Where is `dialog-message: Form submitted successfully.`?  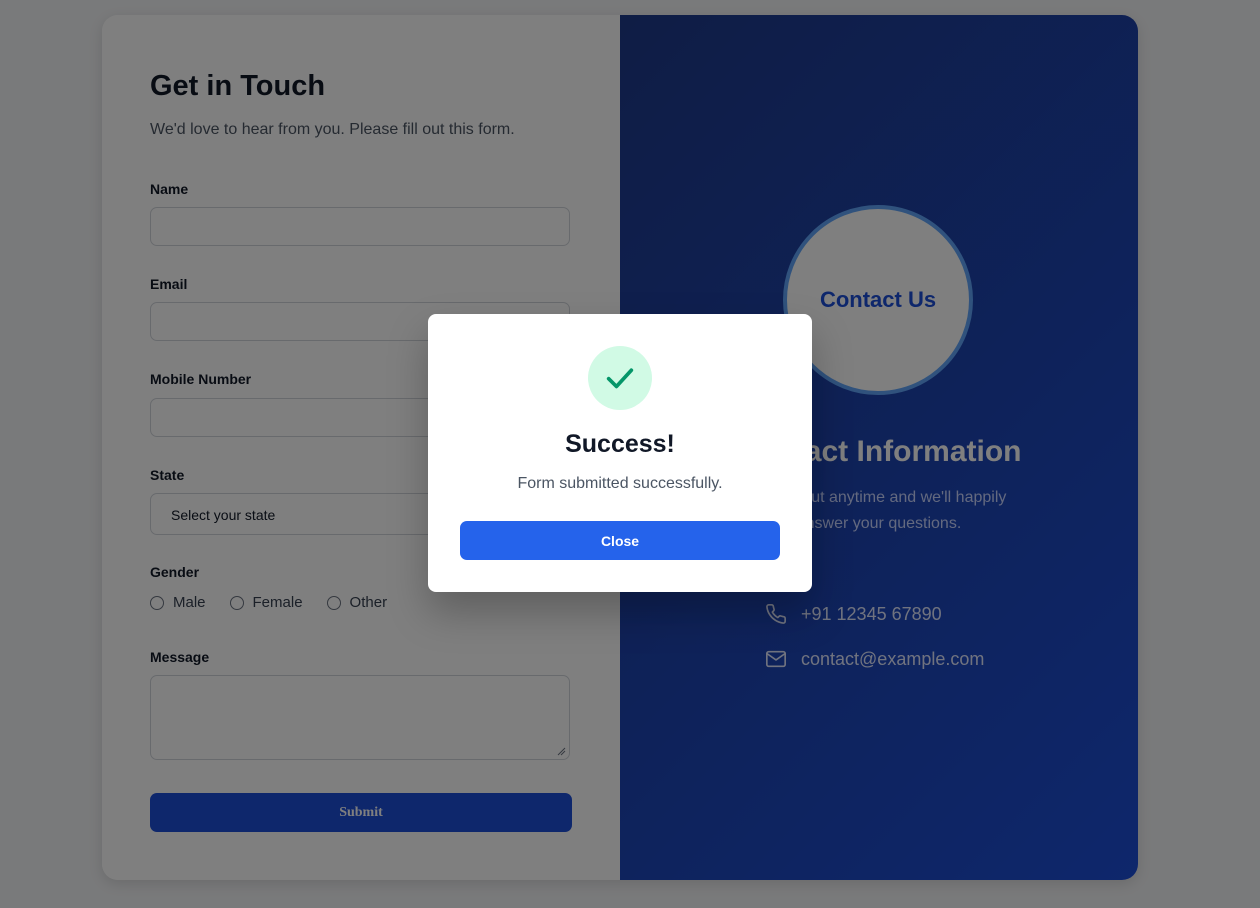 dialog-message: Form submitted successfully. is located at coordinates (620, 483).